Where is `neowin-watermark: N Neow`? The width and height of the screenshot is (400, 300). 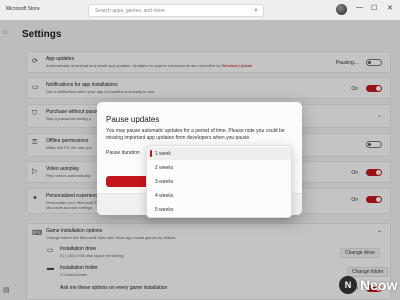
neowin-watermark: N Neow is located at coordinates (368, 285).